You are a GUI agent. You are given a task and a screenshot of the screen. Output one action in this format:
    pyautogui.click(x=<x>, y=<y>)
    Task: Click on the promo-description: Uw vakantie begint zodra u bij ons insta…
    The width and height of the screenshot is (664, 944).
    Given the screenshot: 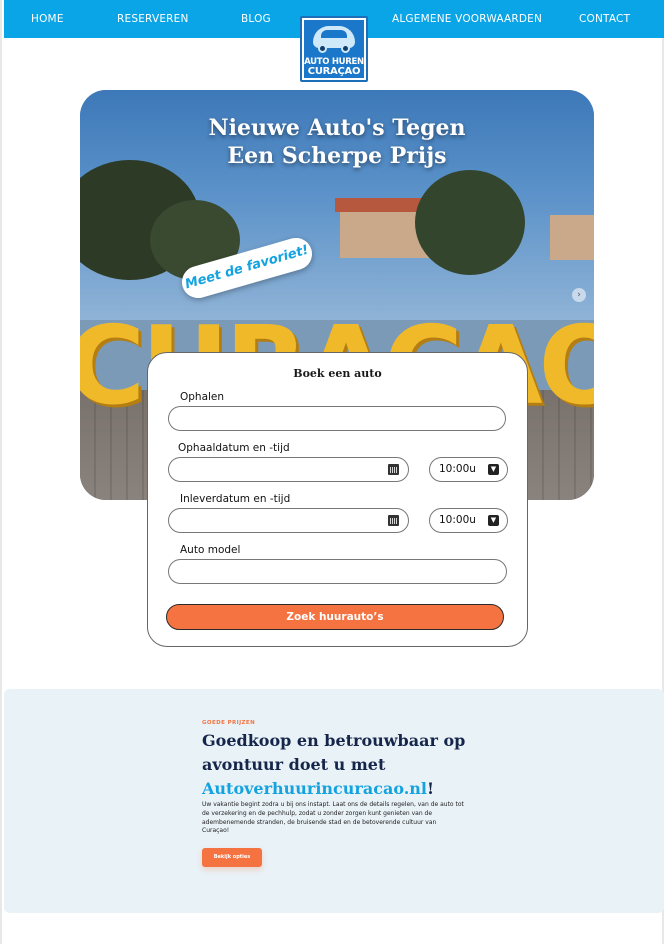 What is the action you would take?
    pyautogui.click(x=333, y=818)
    